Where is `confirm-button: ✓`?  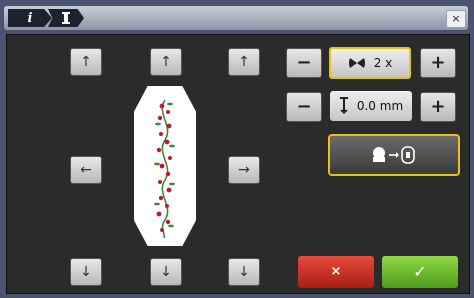
confirm-button: ✓ is located at coordinates (420, 272).